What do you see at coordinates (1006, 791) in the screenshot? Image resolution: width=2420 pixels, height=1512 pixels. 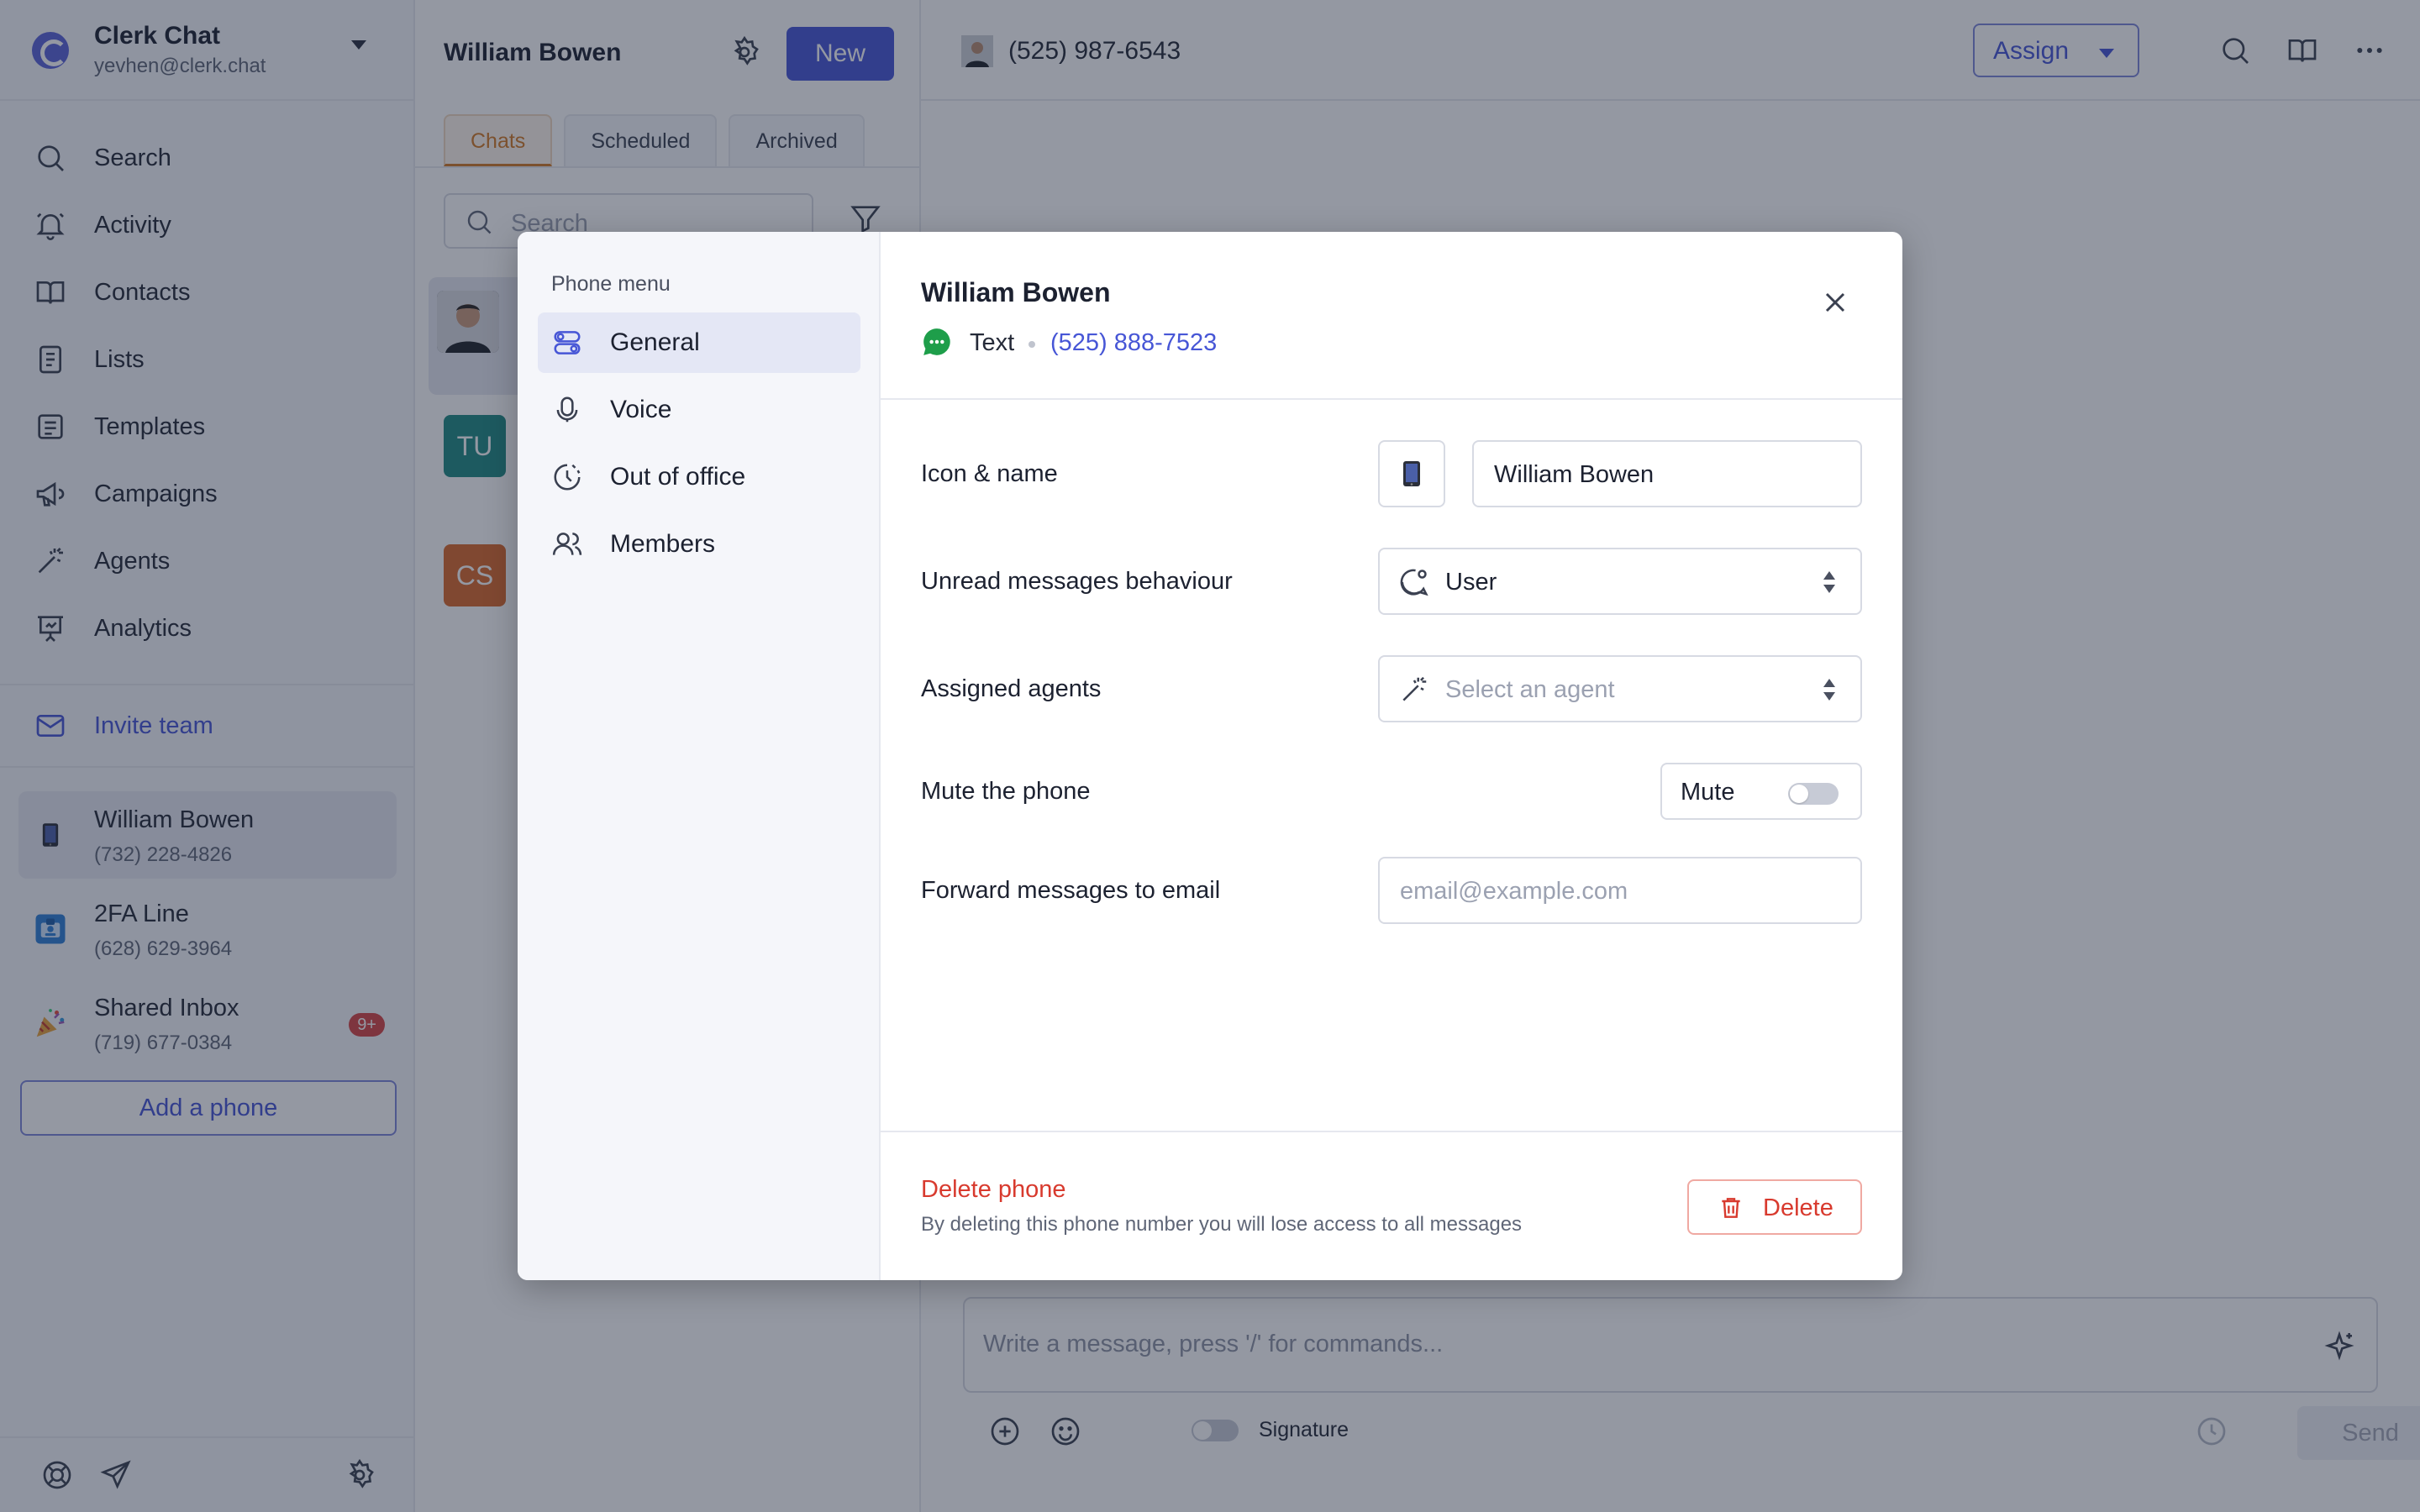 I see `mute-label: Mute the phone` at bounding box center [1006, 791].